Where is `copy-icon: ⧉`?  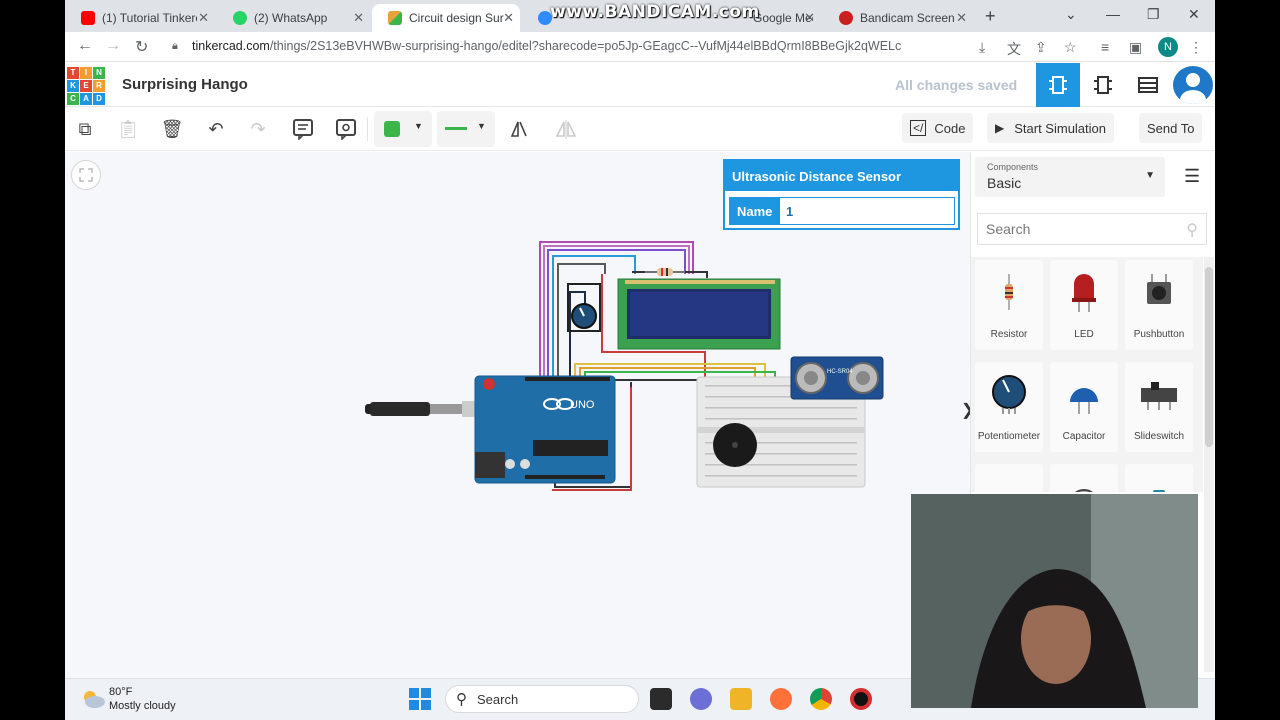 copy-icon: ⧉ is located at coordinates (85, 129).